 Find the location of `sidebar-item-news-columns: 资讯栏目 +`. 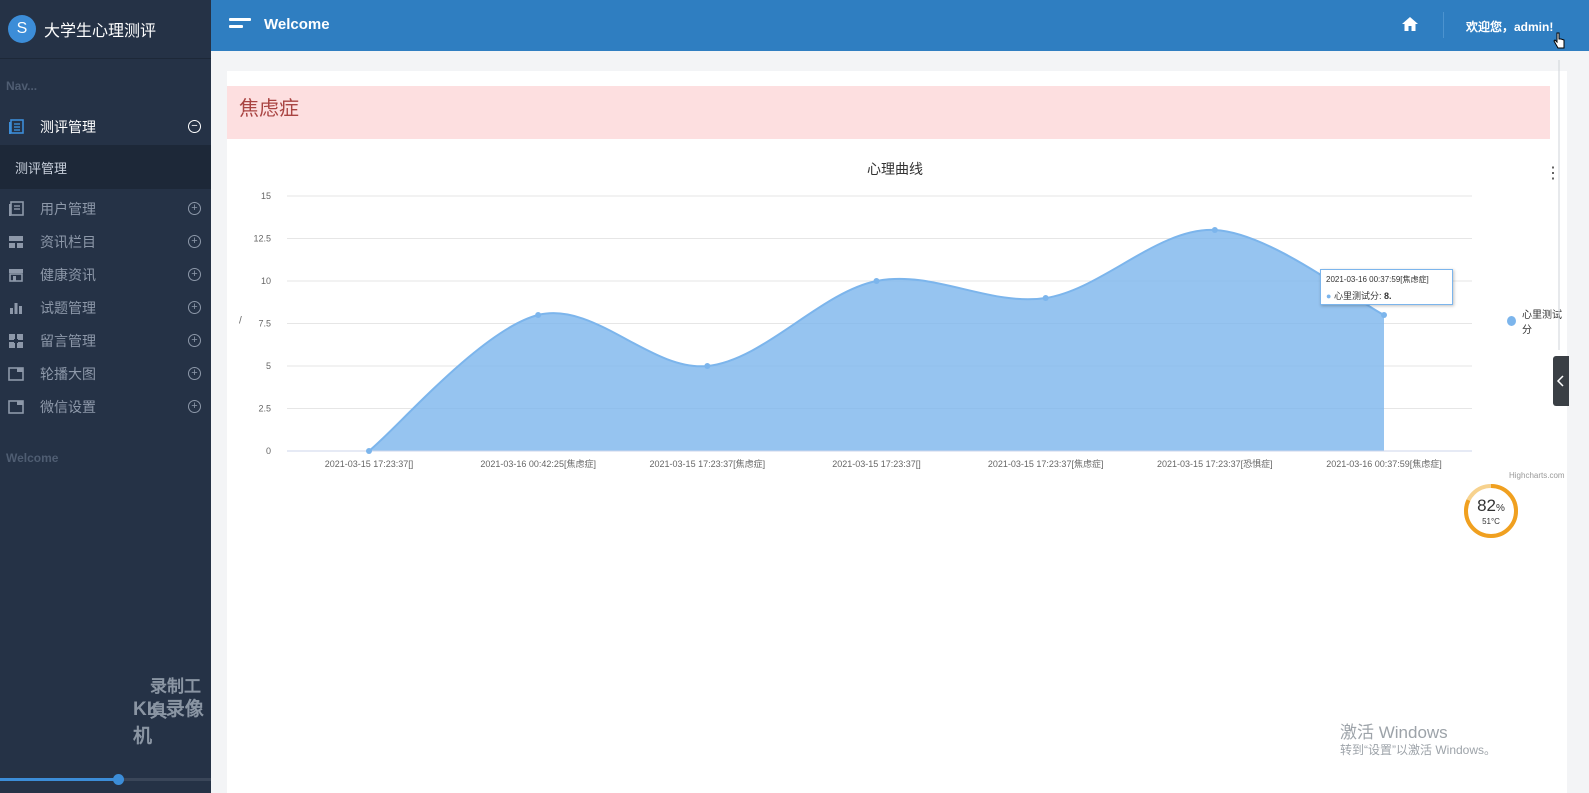

sidebar-item-news-columns: 资讯栏目 + is located at coordinates (105, 241).